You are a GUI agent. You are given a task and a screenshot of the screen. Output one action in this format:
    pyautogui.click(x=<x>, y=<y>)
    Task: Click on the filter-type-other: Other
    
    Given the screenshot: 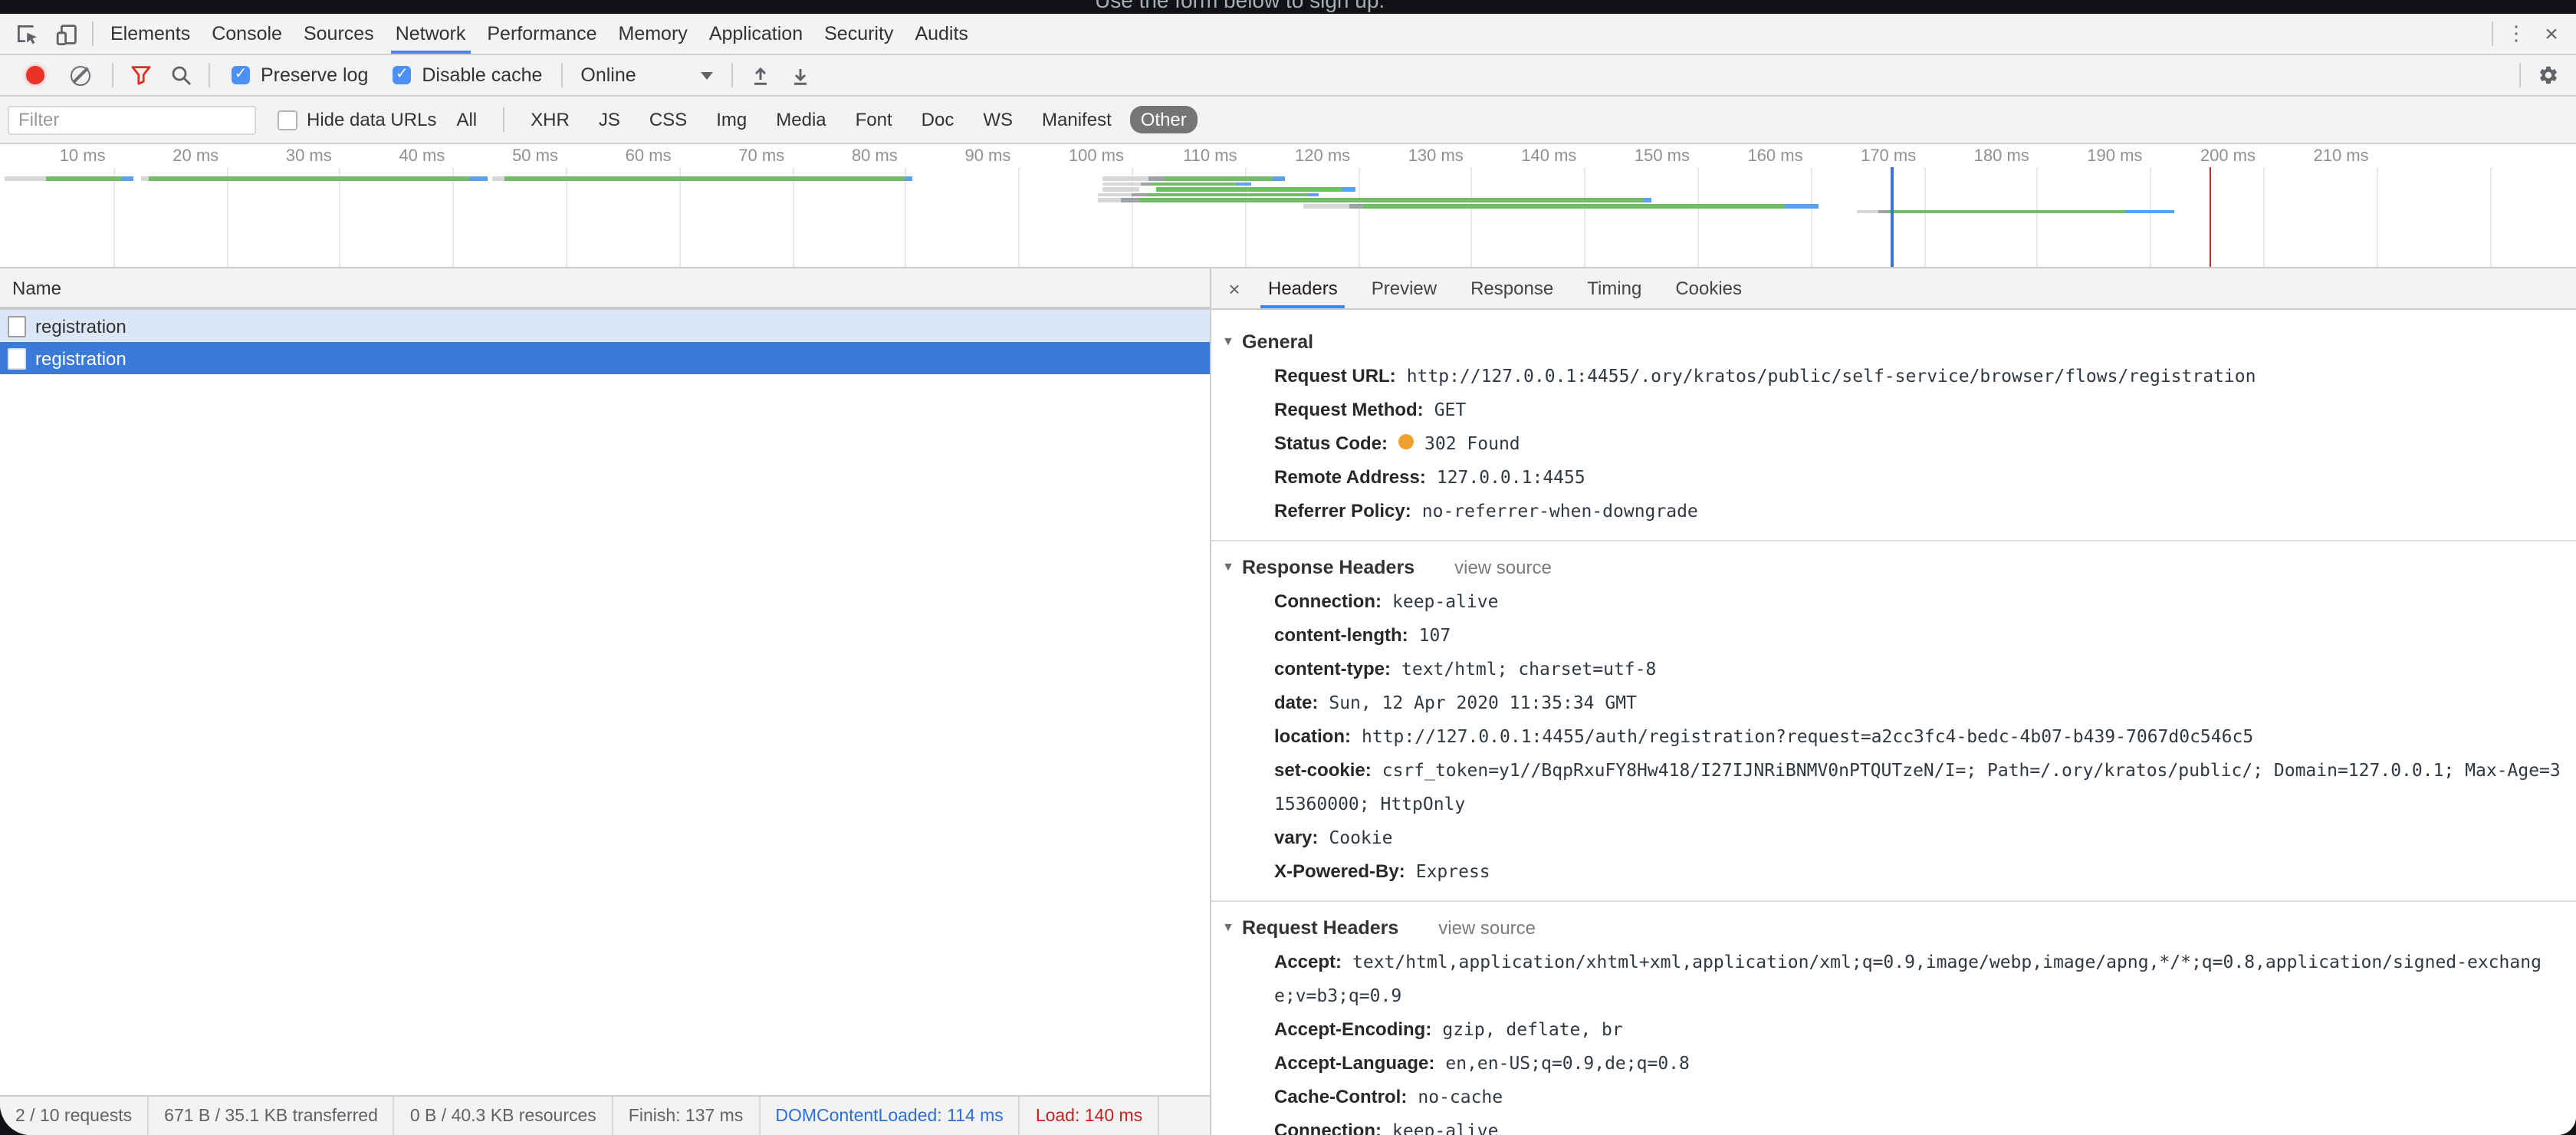 What is the action you would take?
    pyautogui.click(x=1164, y=119)
    